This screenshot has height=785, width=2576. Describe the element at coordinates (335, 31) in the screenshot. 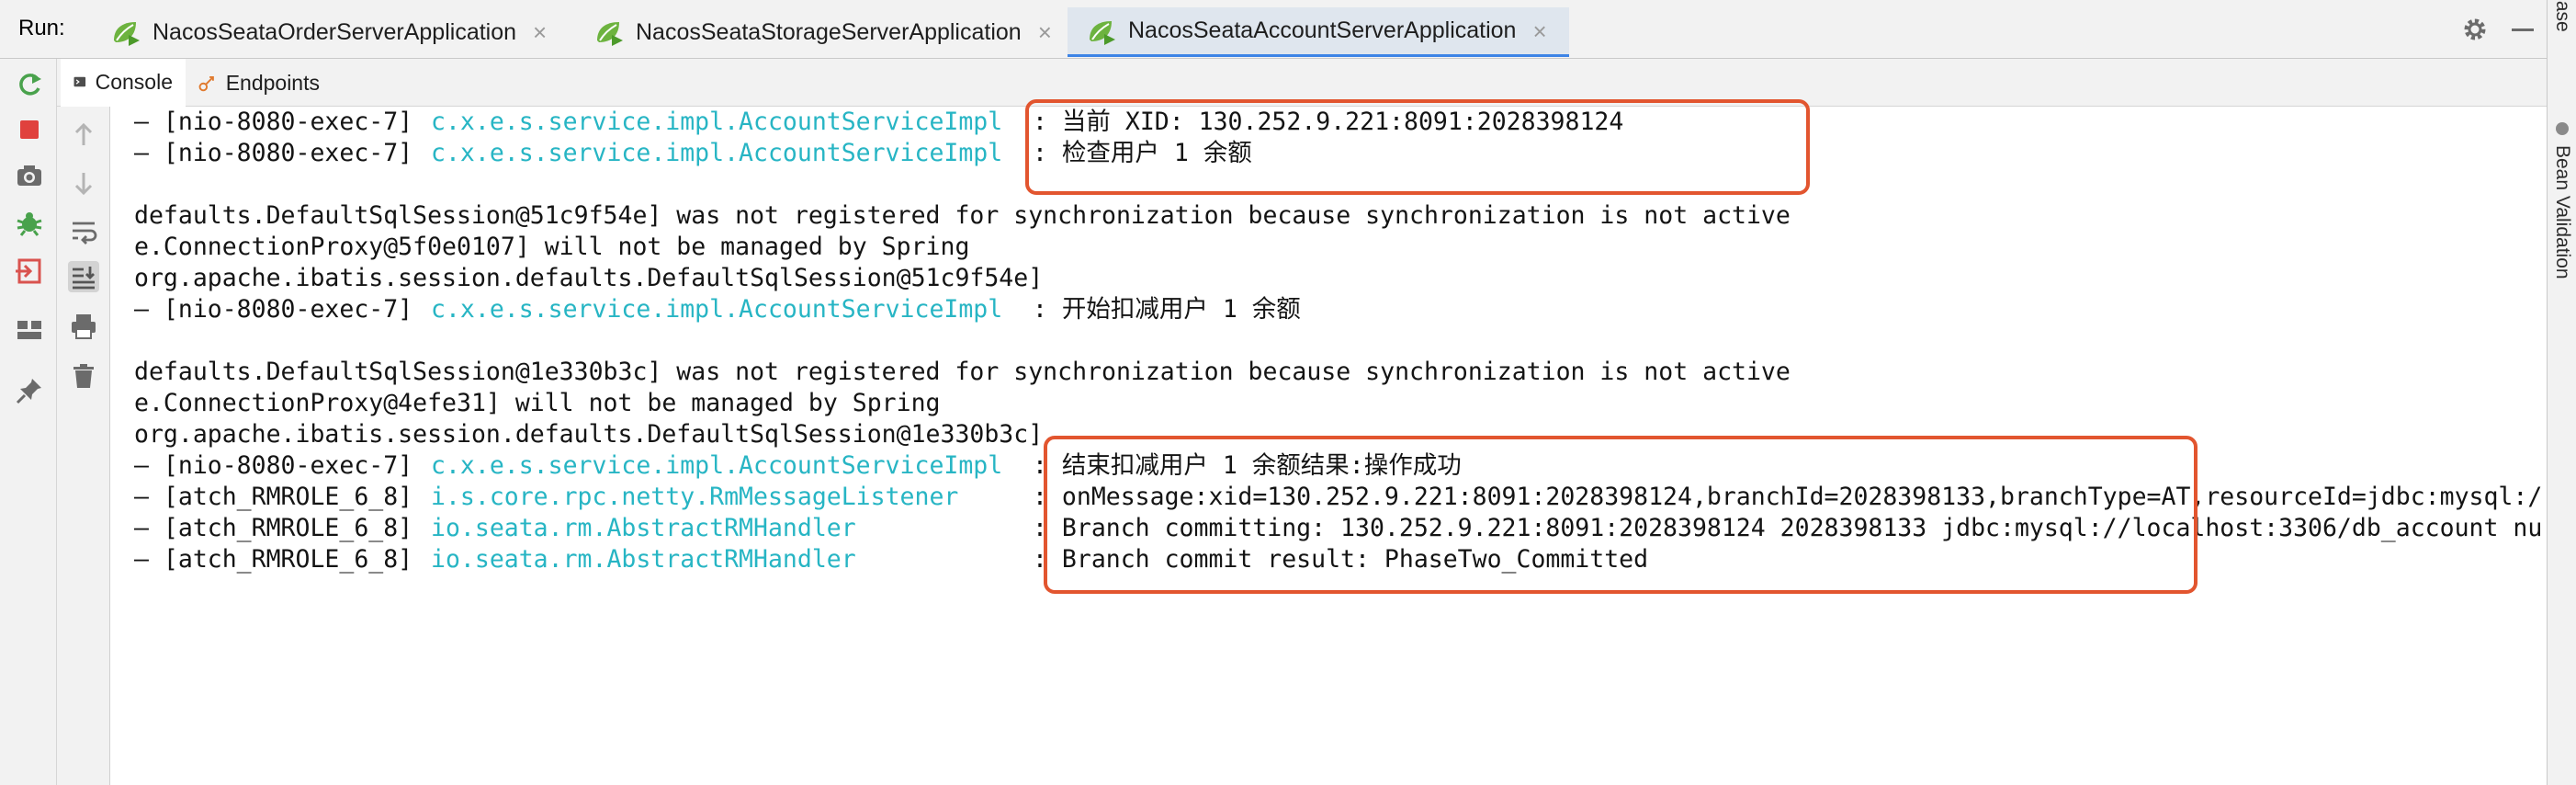

I see `run-tab-label: NacosSeataOrderServerApplication` at that location.